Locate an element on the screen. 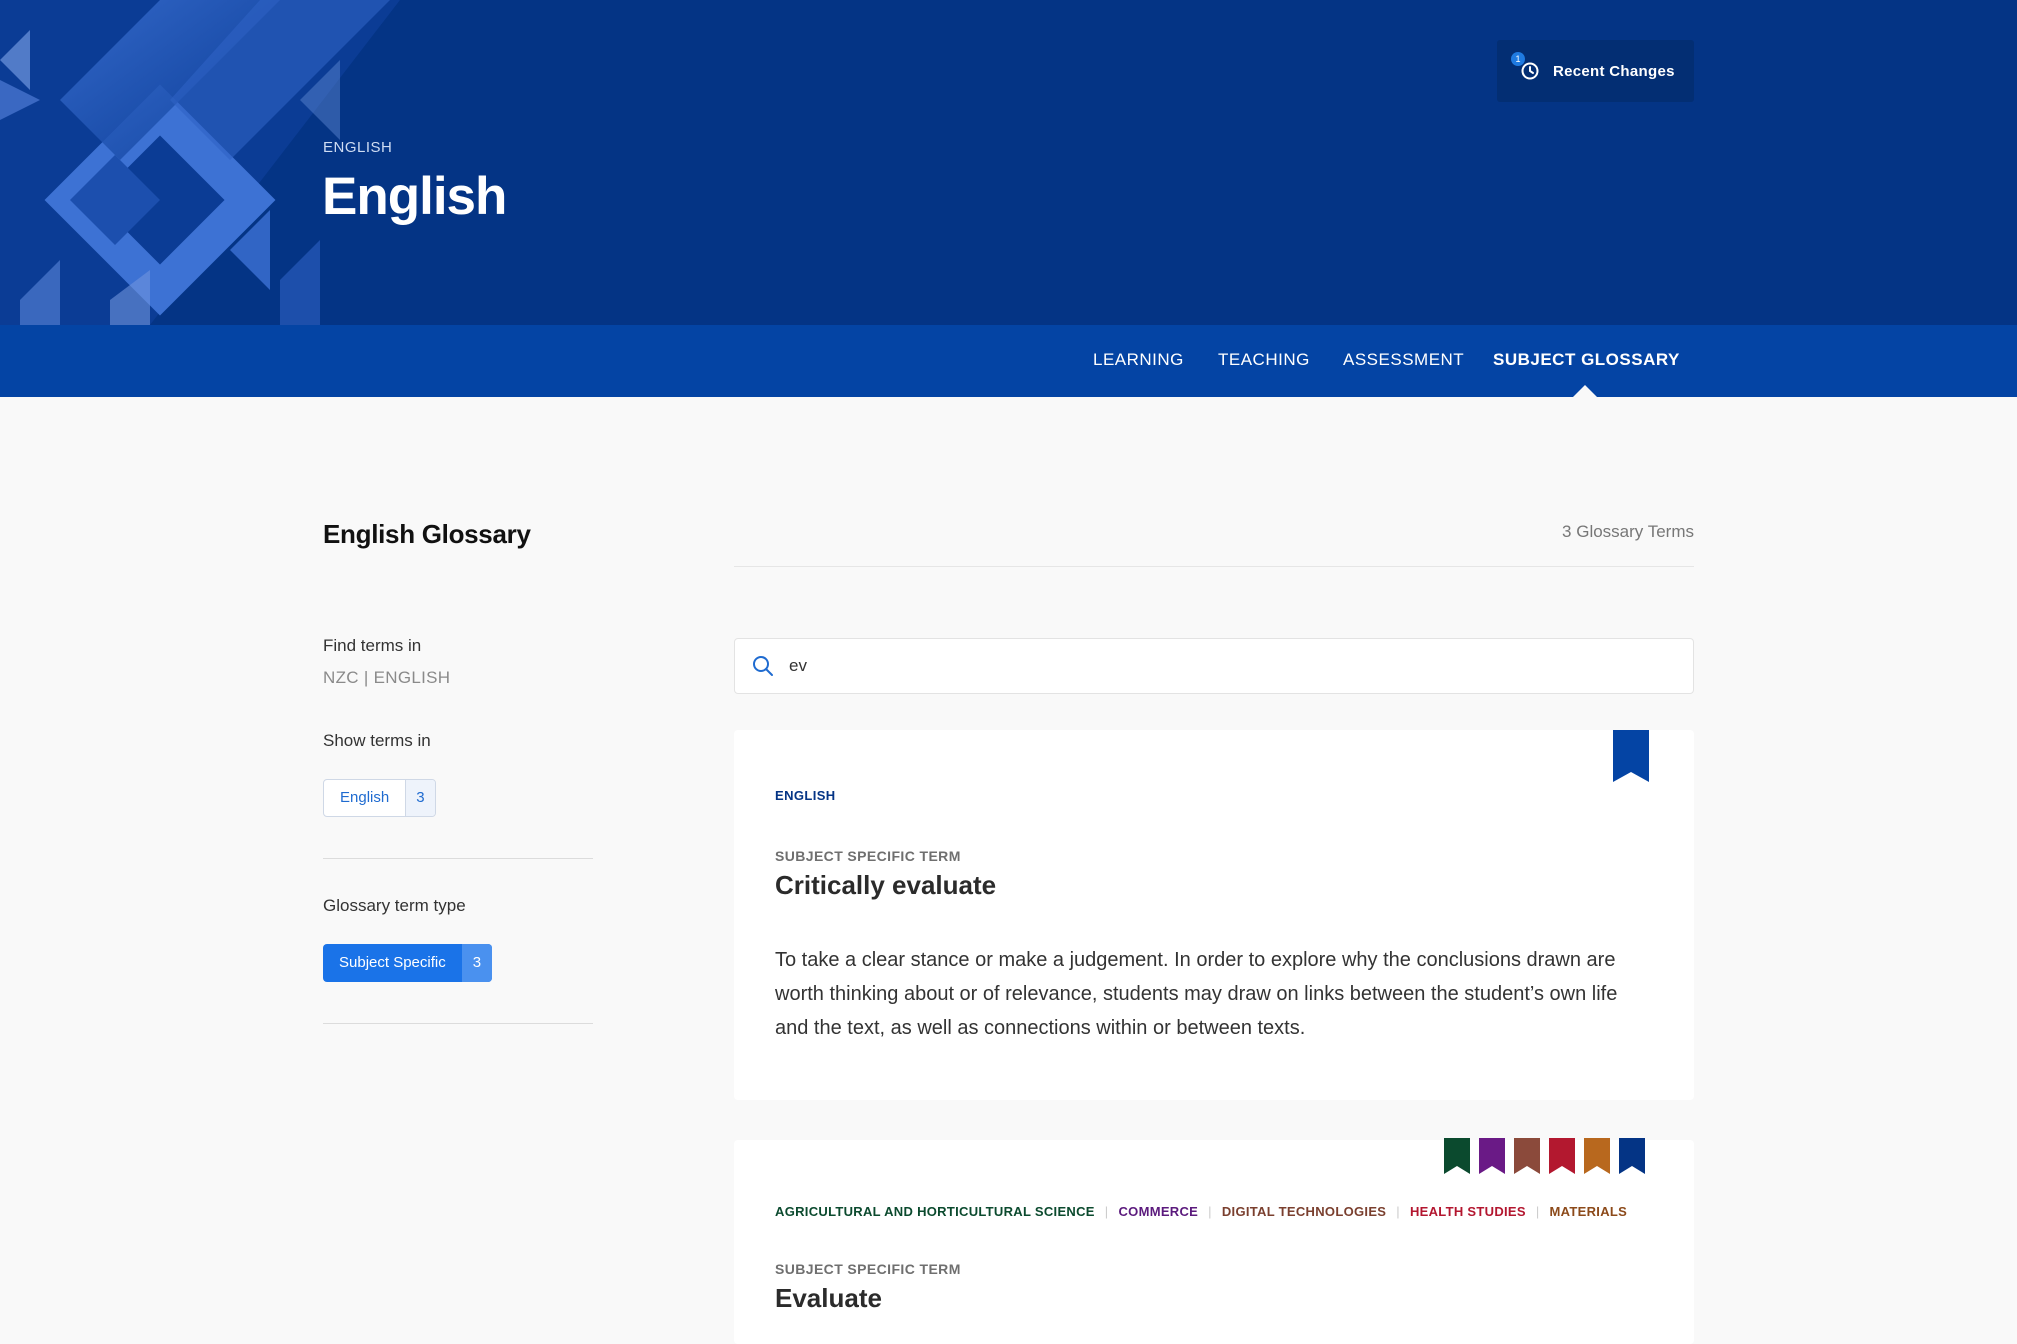 This screenshot has width=2017, height=1344. search-bar is located at coordinates (1214, 666).